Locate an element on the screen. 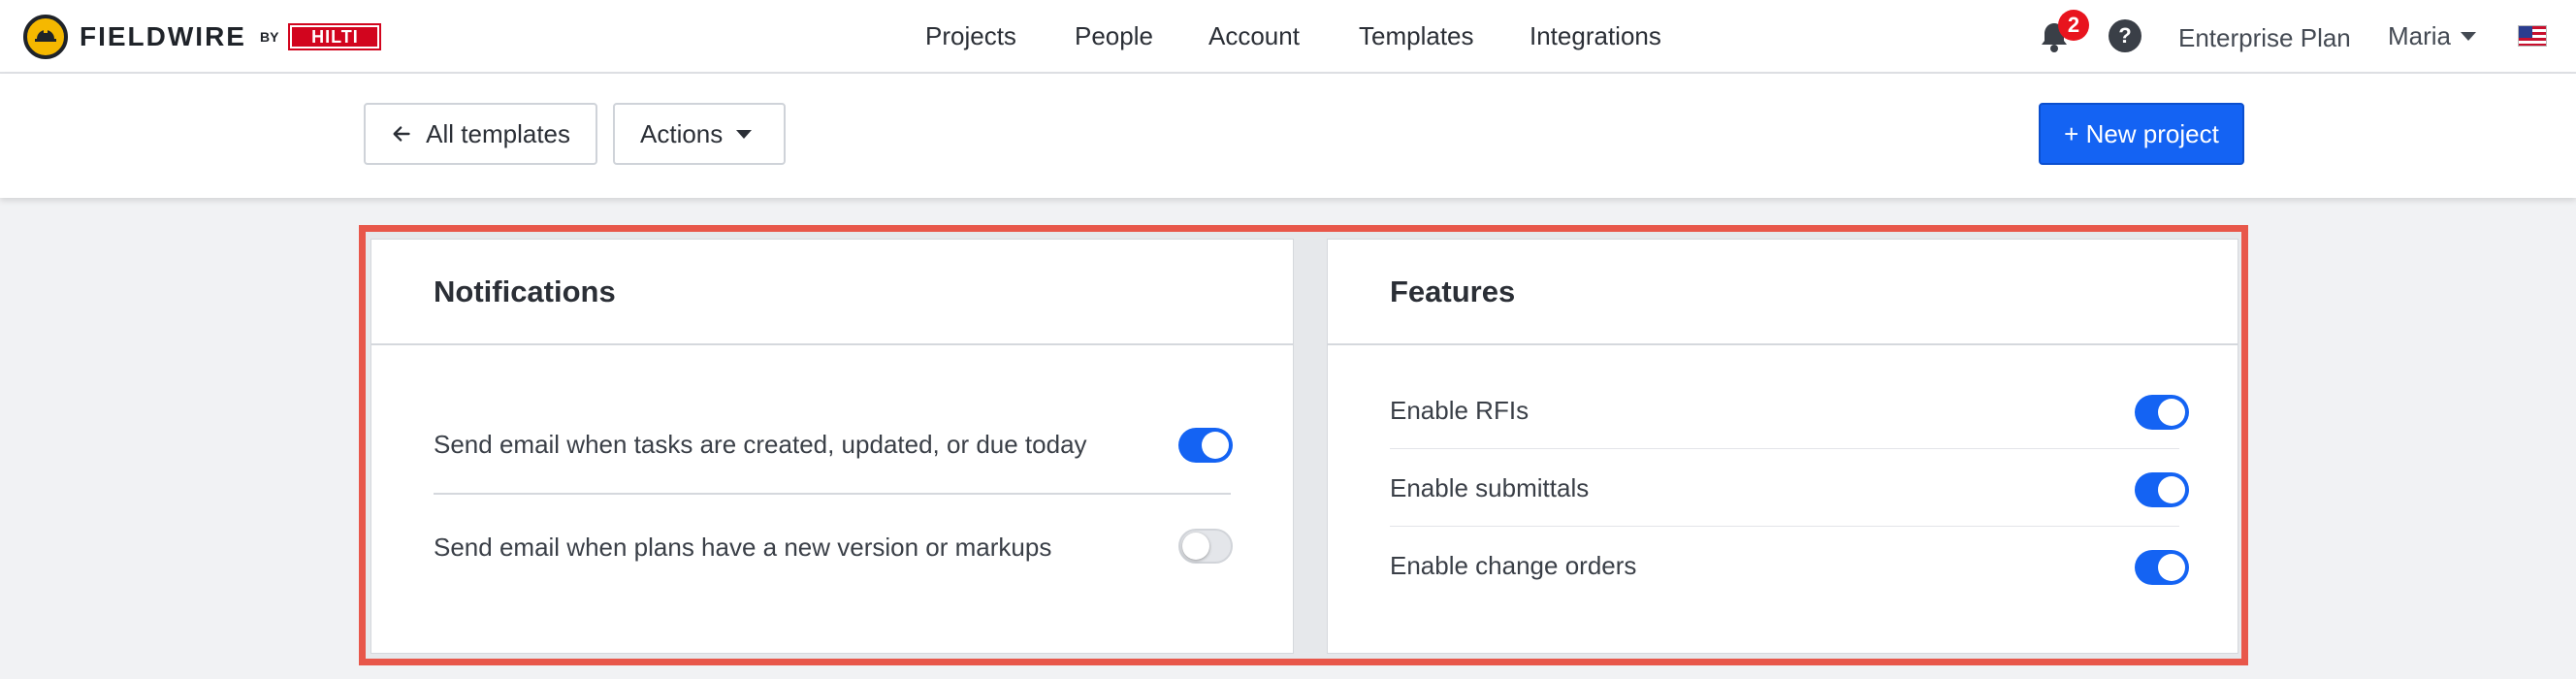 The width and height of the screenshot is (2576, 679). plans-email-toggle is located at coordinates (1205, 546).